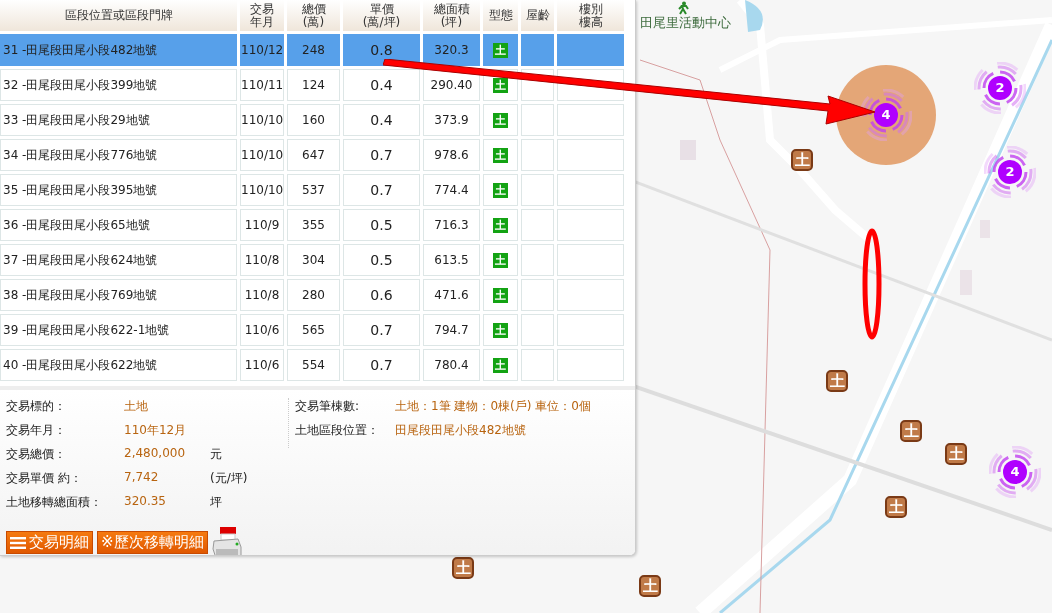 The height and width of the screenshot is (613, 1052). What do you see at coordinates (381, 295) in the screenshot?
I see `table-cell: 0.6` at bounding box center [381, 295].